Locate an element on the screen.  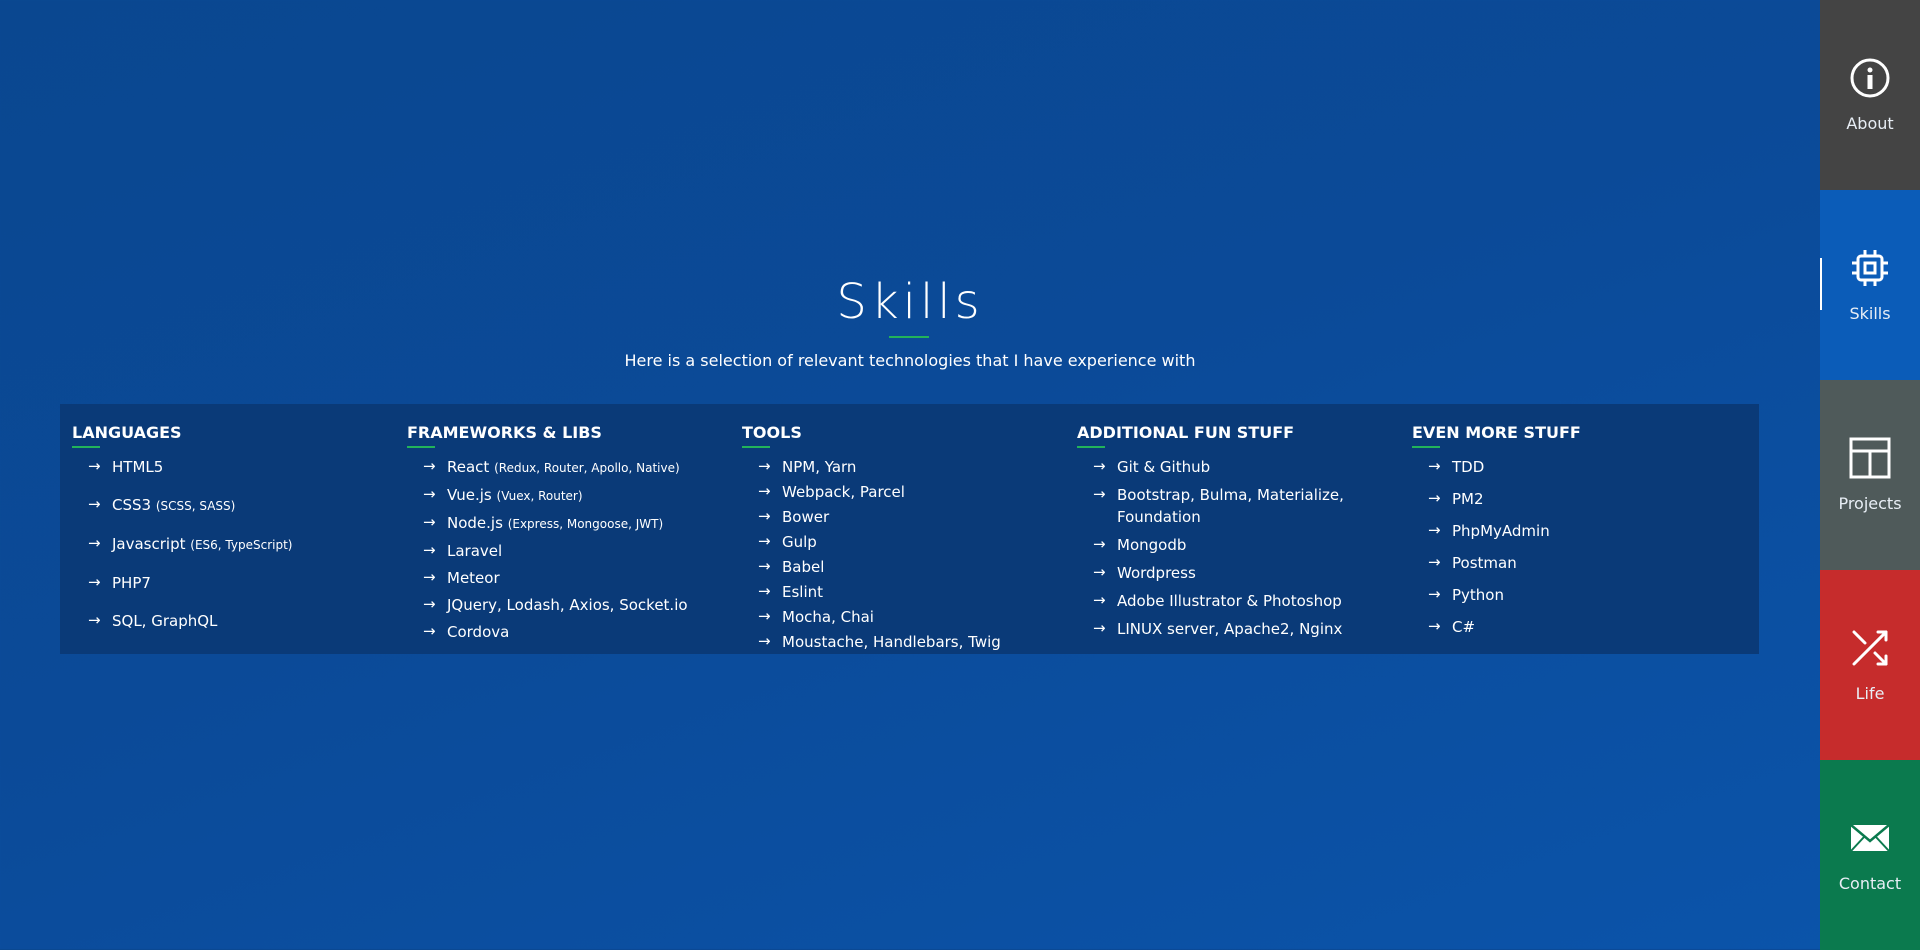
nav-label: Projects is located at coordinates (1870, 503).